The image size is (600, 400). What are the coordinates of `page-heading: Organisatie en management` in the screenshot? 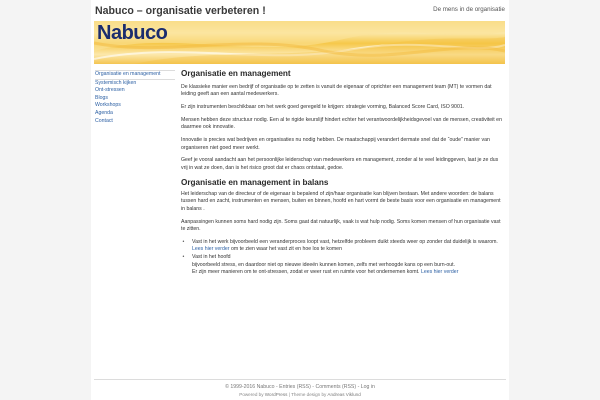 It's located at (236, 73).